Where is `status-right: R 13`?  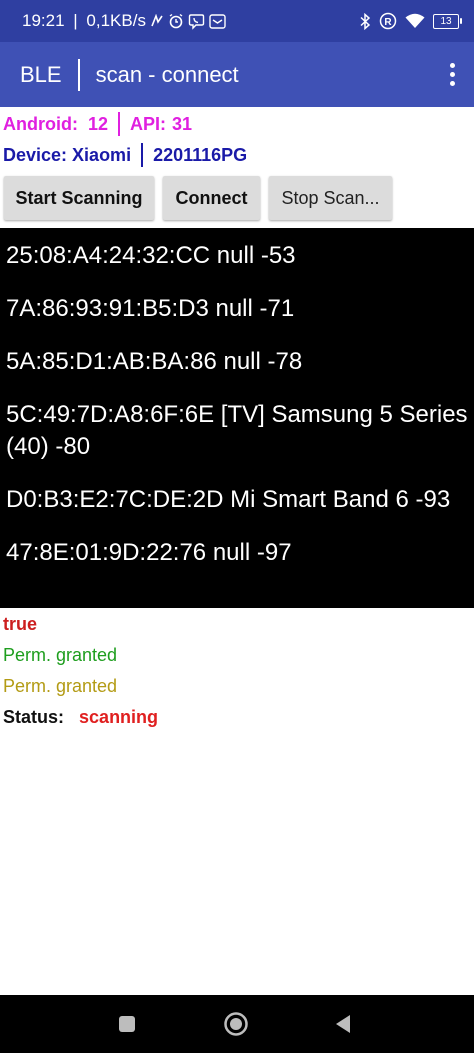 status-right: R 13 is located at coordinates (410, 21).